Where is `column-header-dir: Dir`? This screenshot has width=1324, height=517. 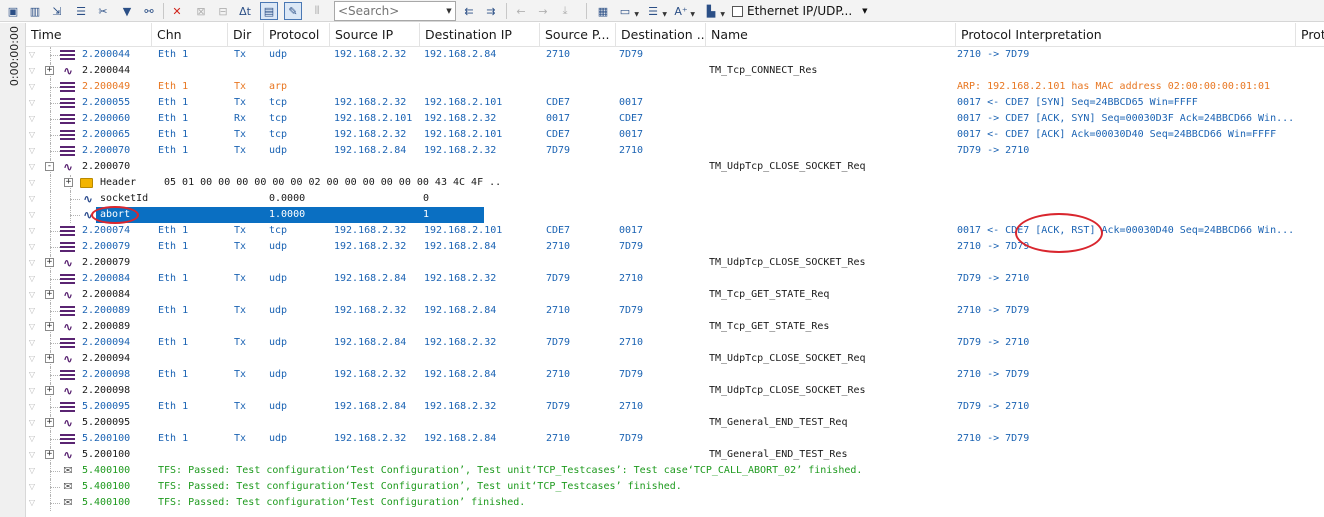
column-header-dir: Dir is located at coordinates (246, 35).